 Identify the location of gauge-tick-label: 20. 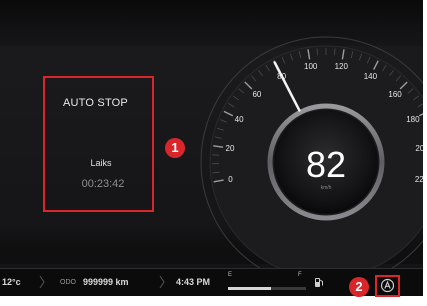
(230, 148).